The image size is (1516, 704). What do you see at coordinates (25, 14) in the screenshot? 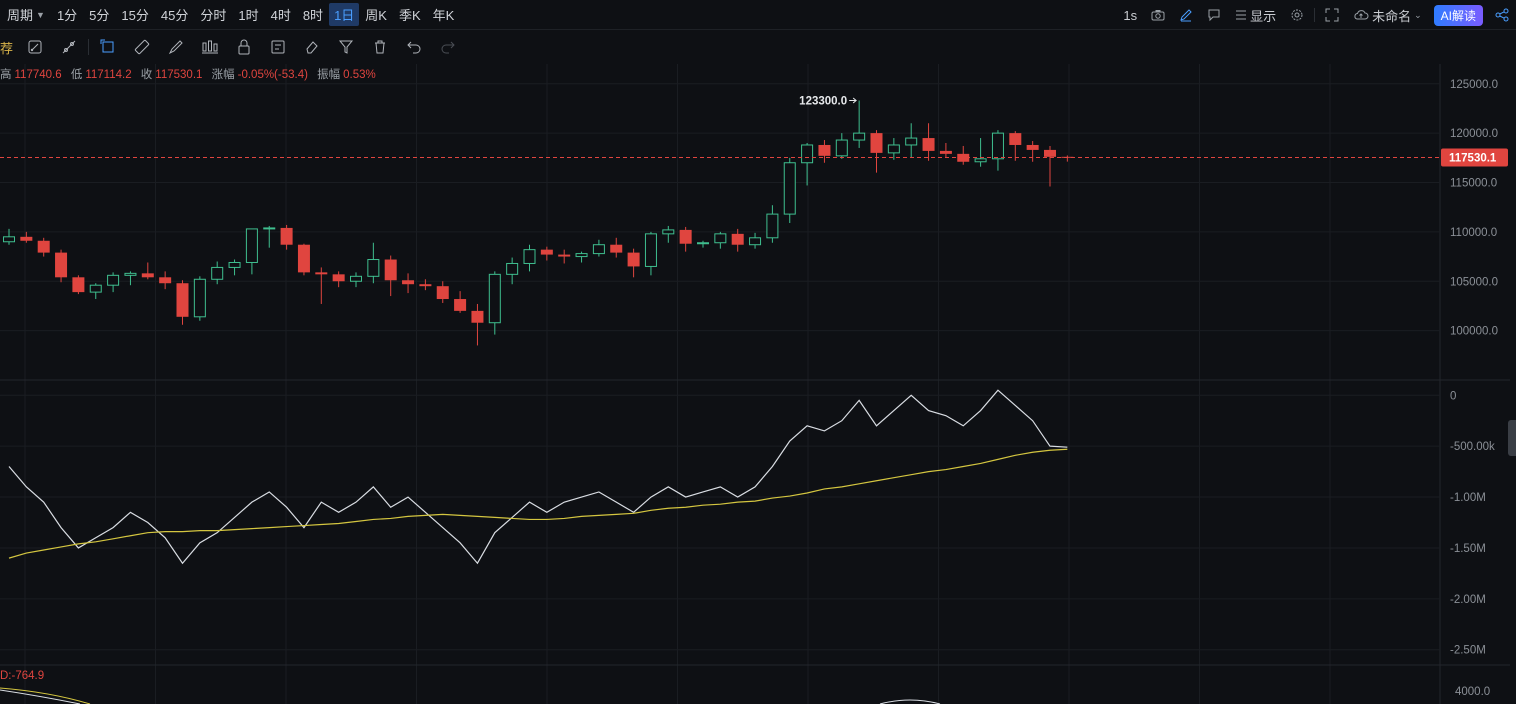
I see `period-dropdown: 周期 ▼` at bounding box center [25, 14].